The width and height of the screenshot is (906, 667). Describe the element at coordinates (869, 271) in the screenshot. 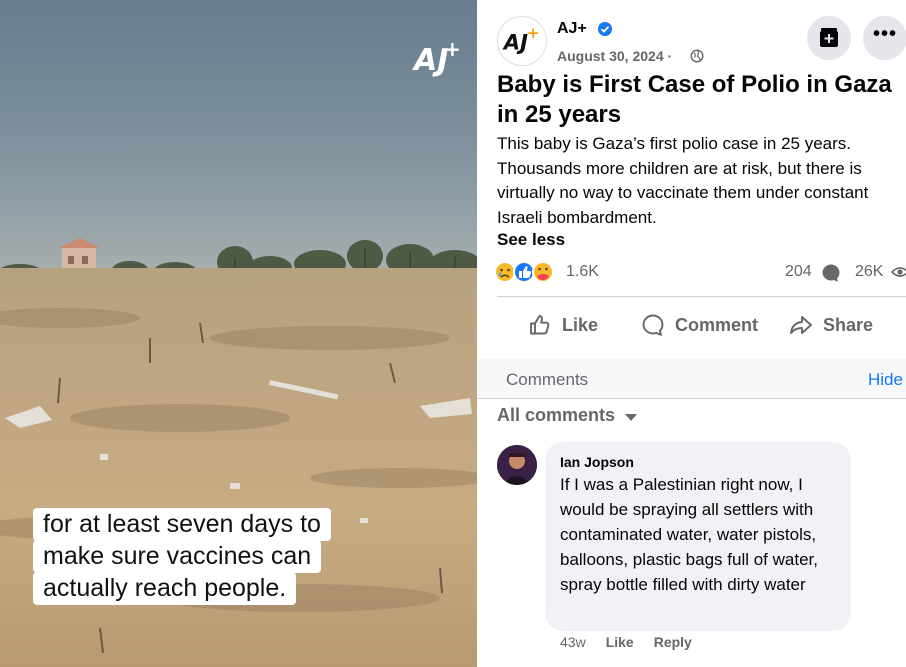

I see `views-count: 26K` at that location.